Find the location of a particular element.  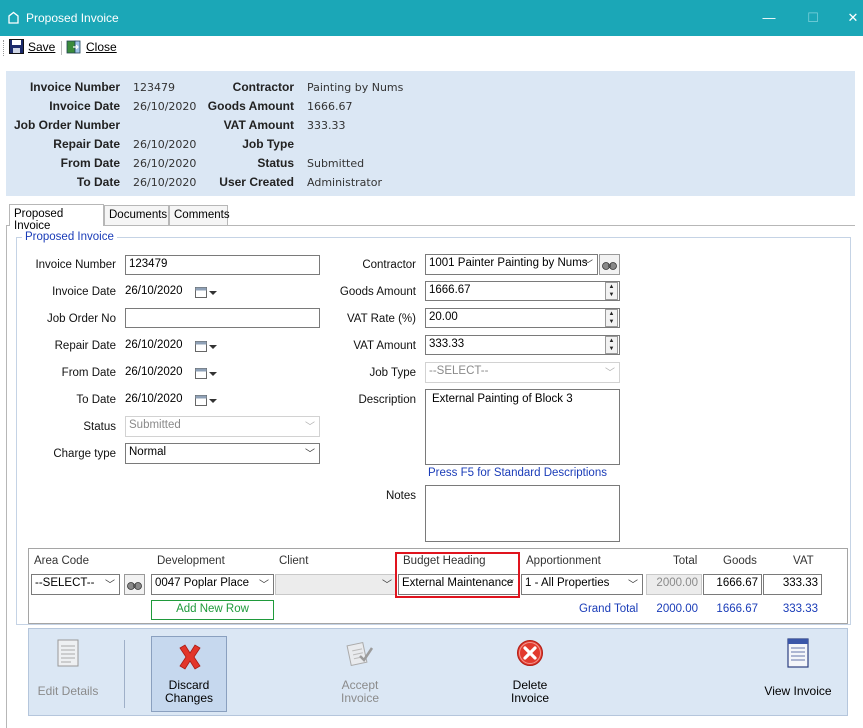

delete-invoice-button: Delete Invoice is located at coordinates (530, 674).